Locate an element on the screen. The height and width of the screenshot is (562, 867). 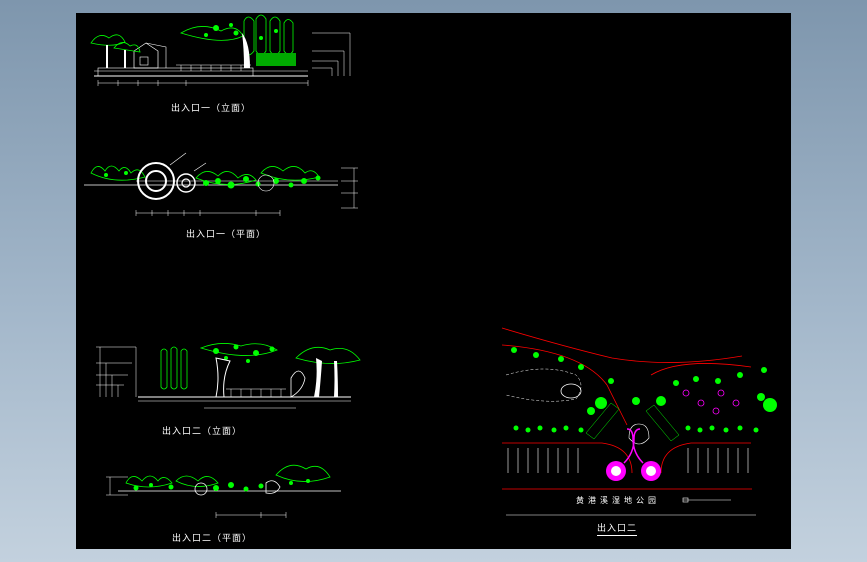
entrance-2-plan is located at coordinates (223, 491).